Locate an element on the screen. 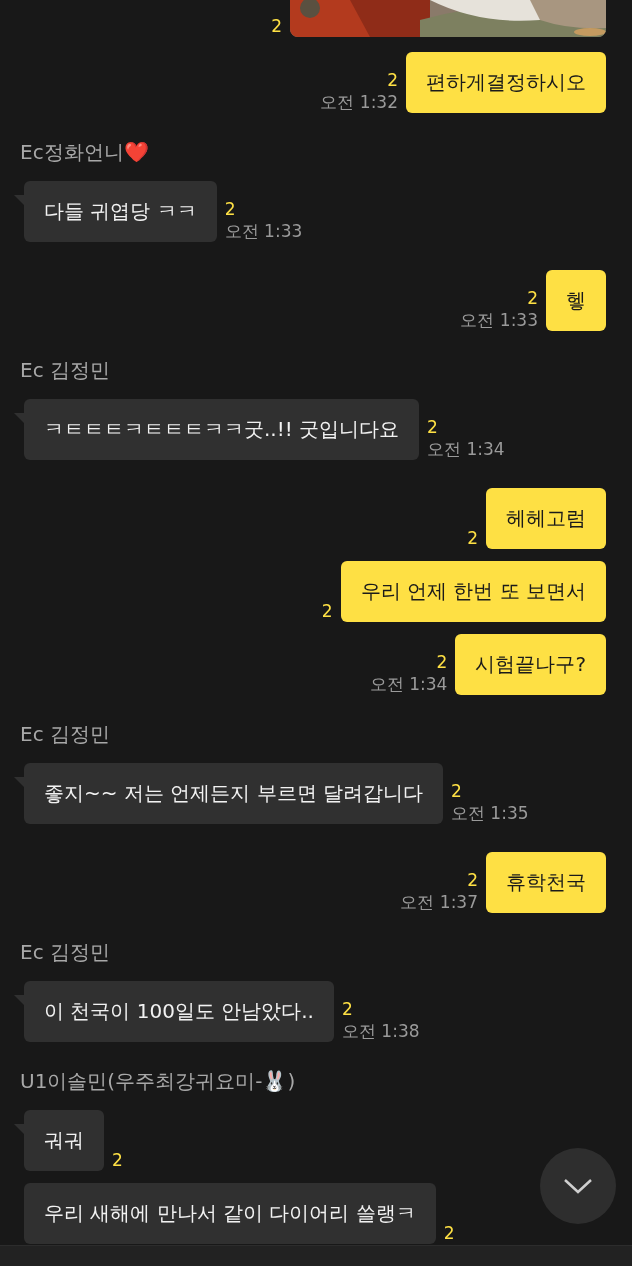 This screenshot has width=632, height=1266. message-bubble: 이 천국이 100일도 안남았다.. is located at coordinates (179, 1011).